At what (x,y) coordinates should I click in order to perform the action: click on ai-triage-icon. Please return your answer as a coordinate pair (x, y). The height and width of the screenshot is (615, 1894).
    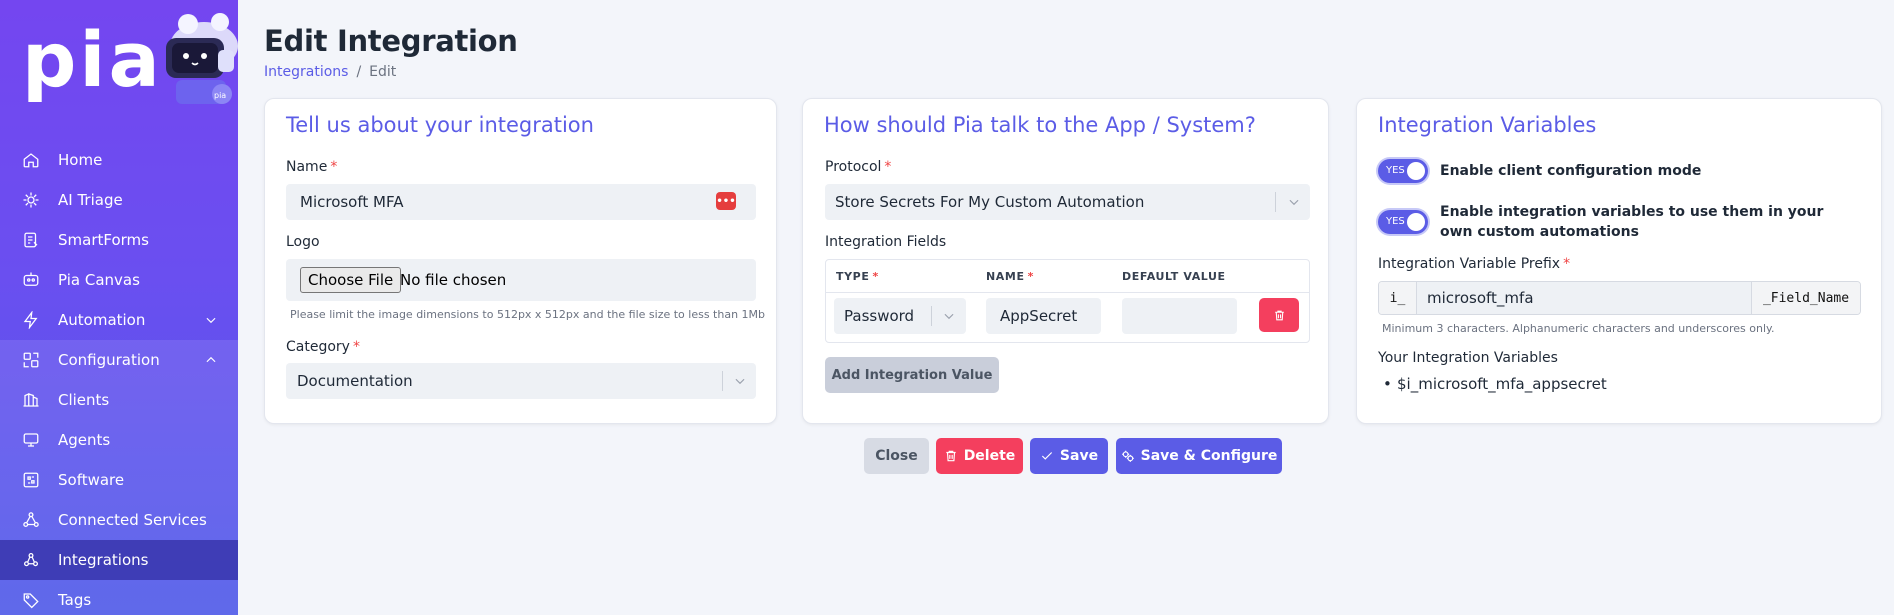
    Looking at the image, I should click on (31, 200).